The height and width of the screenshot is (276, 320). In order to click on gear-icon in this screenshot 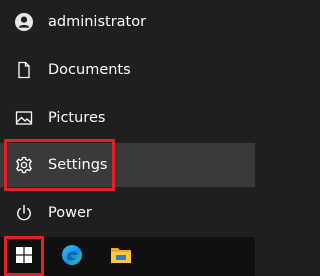, I will do `click(24, 165)`.